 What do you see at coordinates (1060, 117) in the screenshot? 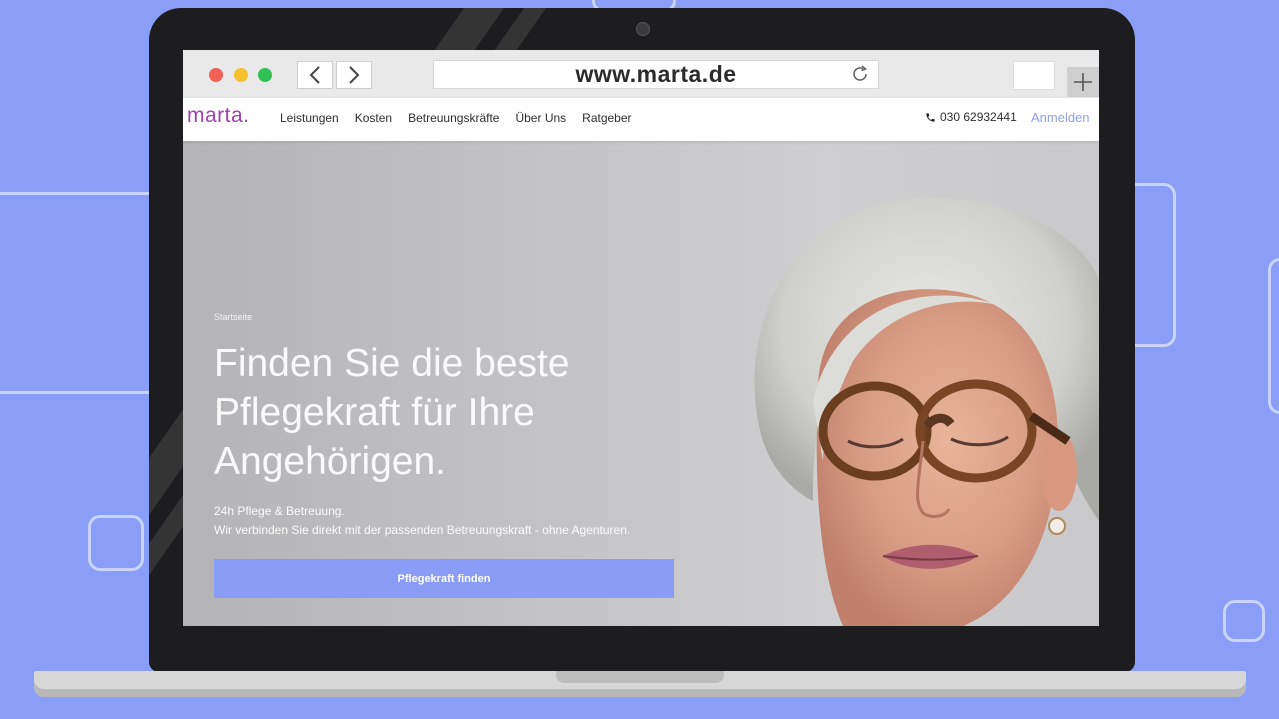
I see `login-link: Anmelden` at bounding box center [1060, 117].